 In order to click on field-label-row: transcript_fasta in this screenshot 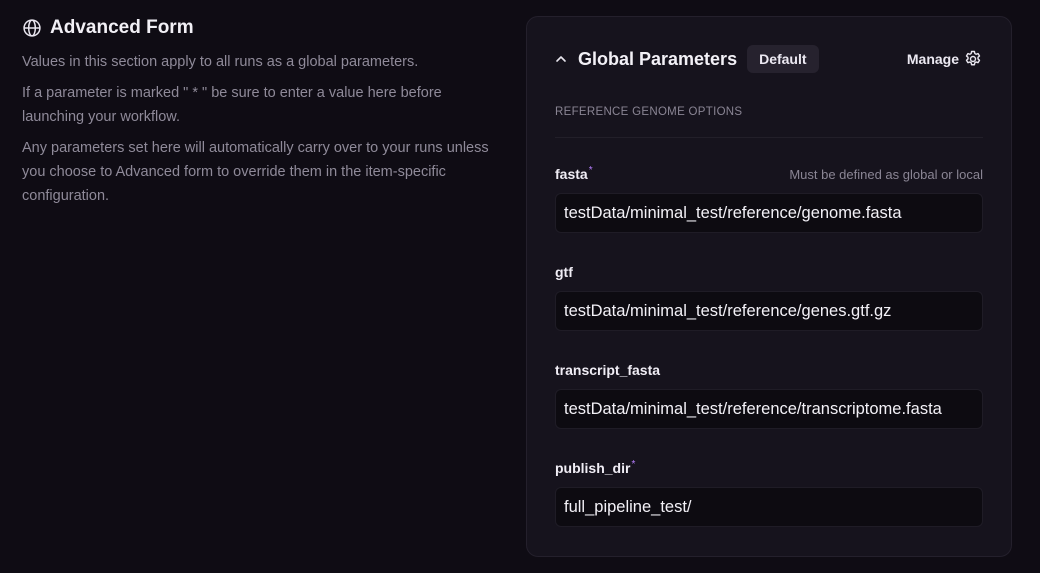, I will do `click(769, 371)`.